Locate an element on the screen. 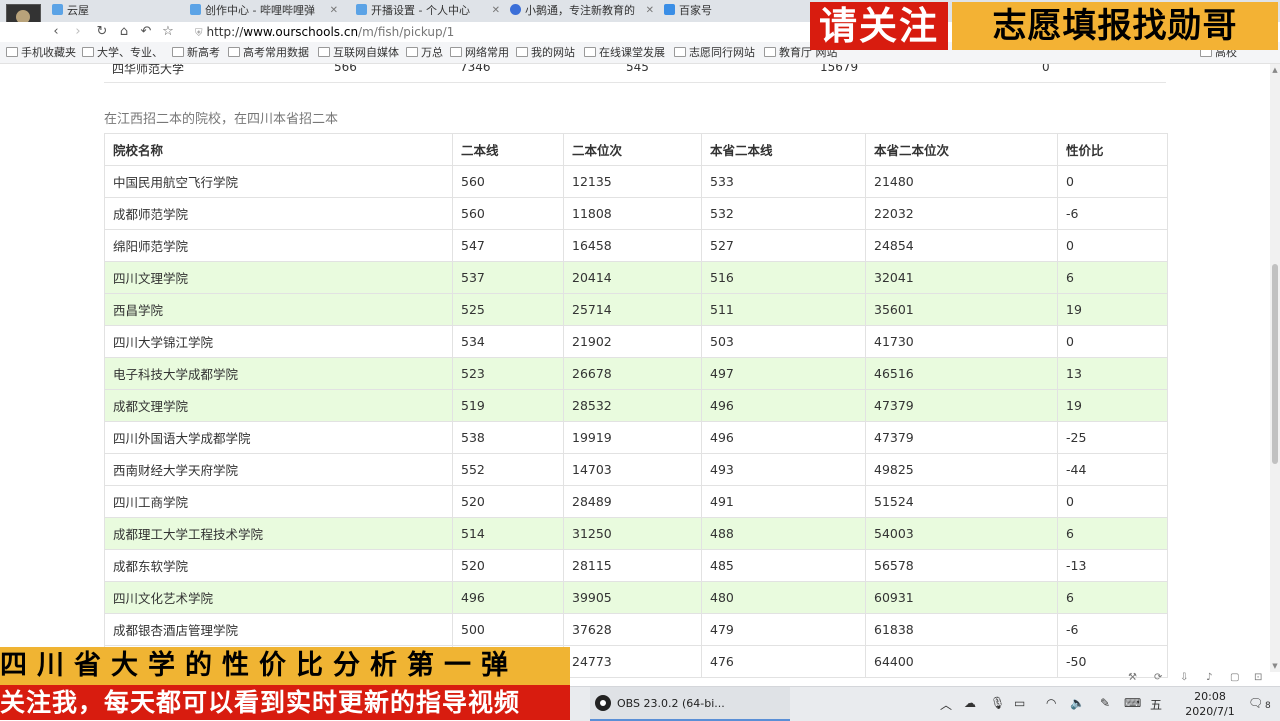 Image resolution: width=1280 pixels, height=721 pixels. col-local-tier2-rank: 本省二本位次 is located at coordinates (961, 149).